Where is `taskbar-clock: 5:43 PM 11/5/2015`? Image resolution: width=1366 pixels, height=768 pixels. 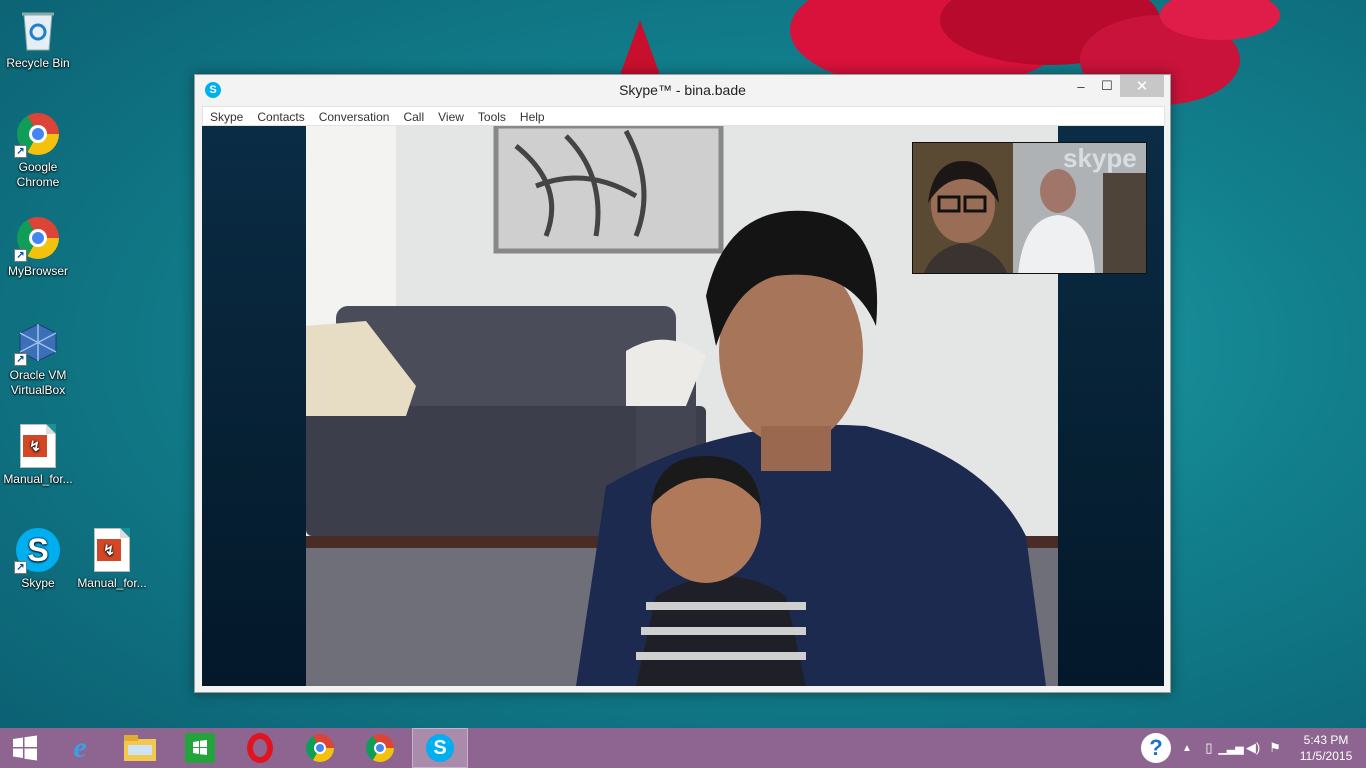 taskbar-clock: 5:43 PM 11/5/2015 is located at coordinates (1326, 748).